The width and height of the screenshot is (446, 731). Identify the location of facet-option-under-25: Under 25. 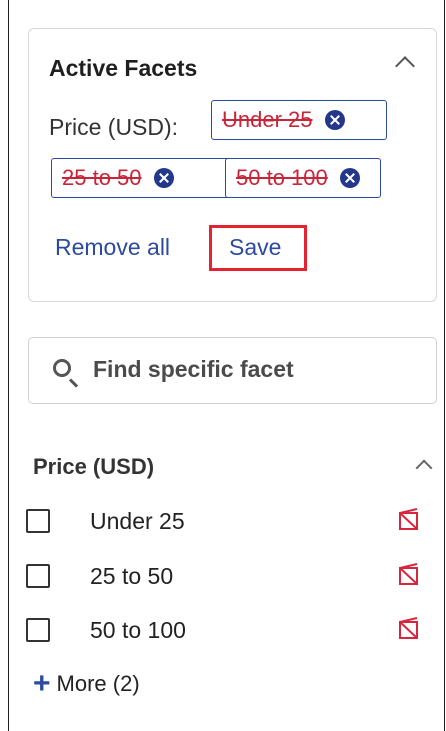
(226, 523).